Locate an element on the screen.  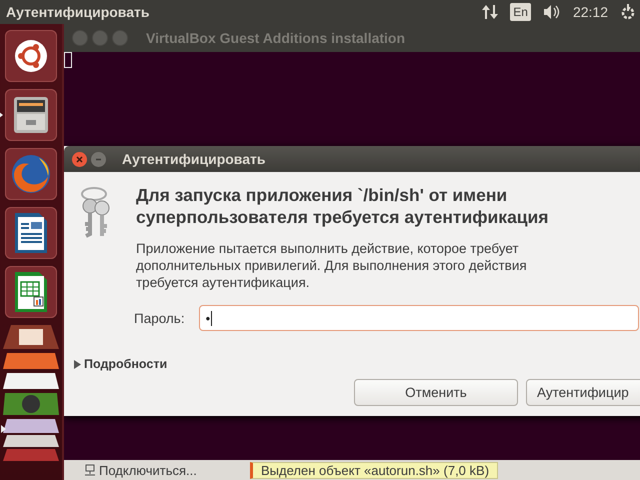
network-computer-icon is located at coordinates (90, 470).